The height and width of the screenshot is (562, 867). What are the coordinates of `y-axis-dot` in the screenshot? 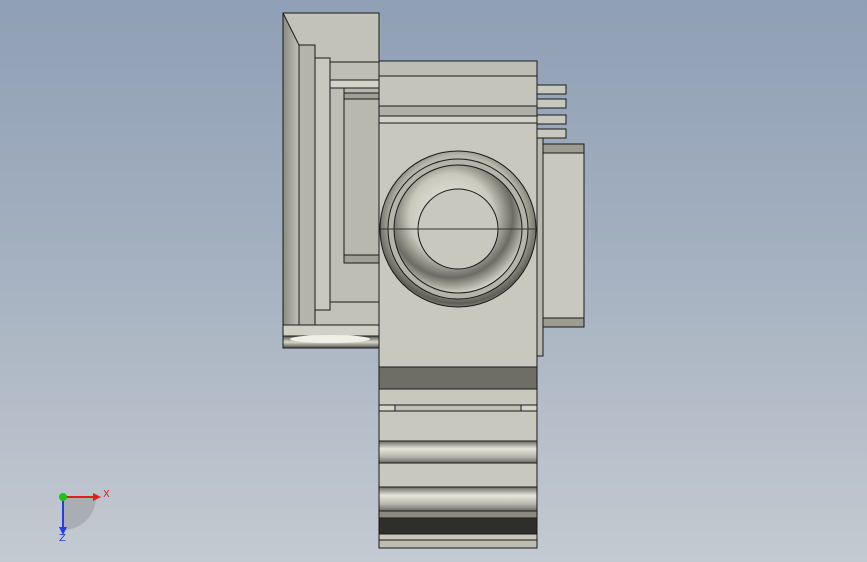 It's located at (63, 497).